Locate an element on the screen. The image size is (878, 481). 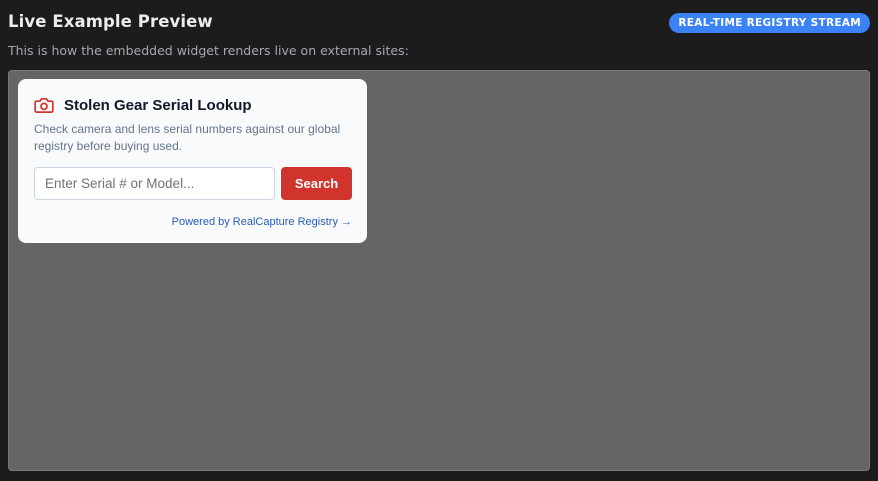
widget-title: Stolen Gear Serial Lookup is located at coordinates (158, 105).